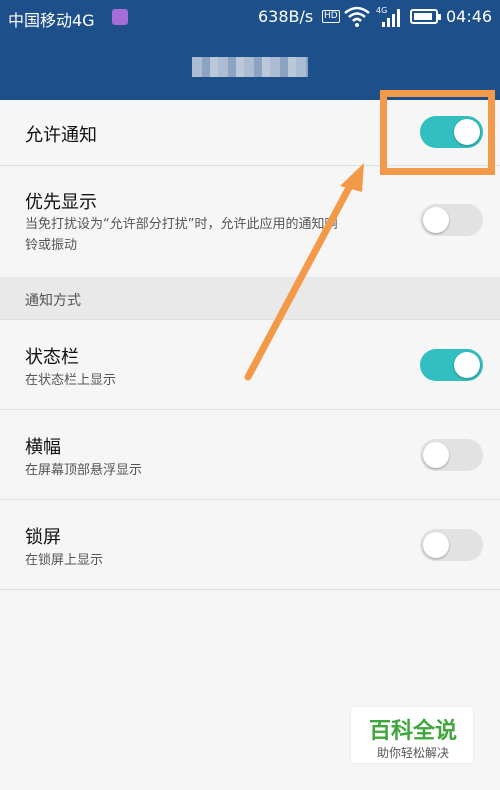  Describe the element at coordinates (469, 16) in the screenshot. I see `clock: 04:46` at that location.